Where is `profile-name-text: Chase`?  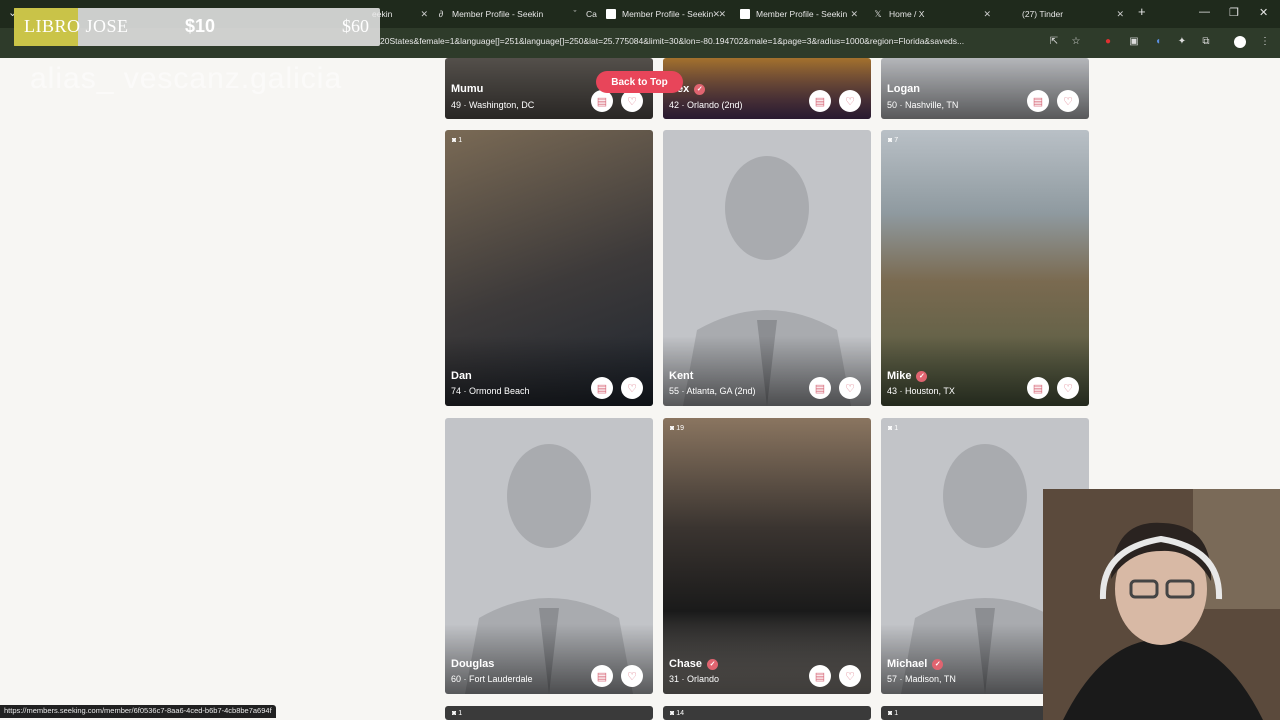
profile-name-text: Chase is located at coordinates (686, 664).